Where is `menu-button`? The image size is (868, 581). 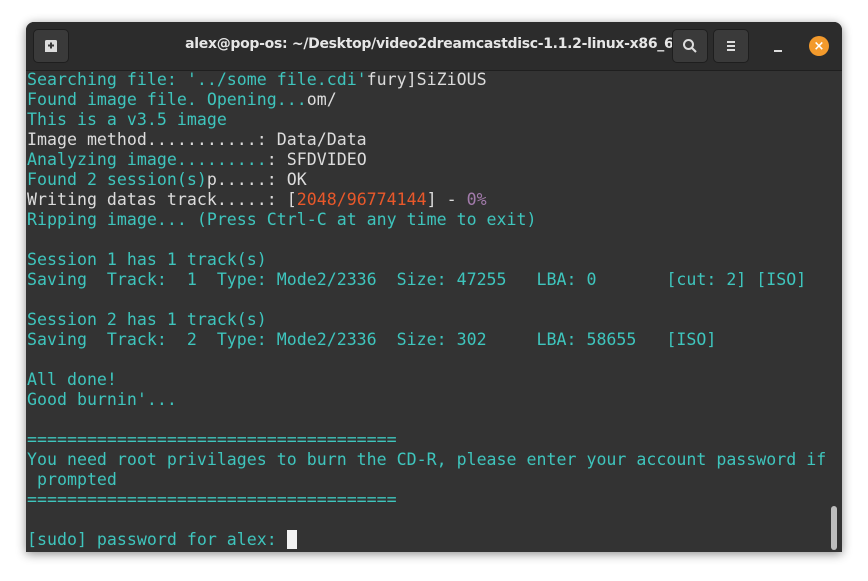
menu-button is located at coordinates (731, 46).